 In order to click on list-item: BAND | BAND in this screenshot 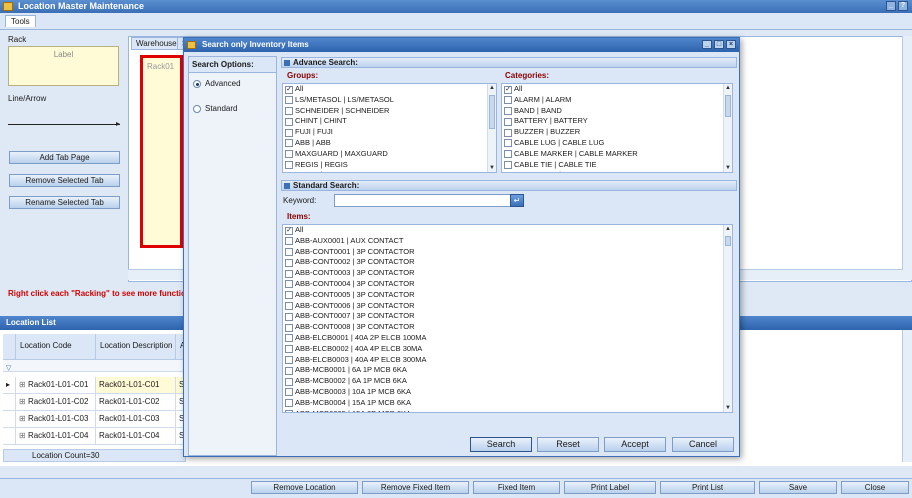, I will do `click(617, 111)`.